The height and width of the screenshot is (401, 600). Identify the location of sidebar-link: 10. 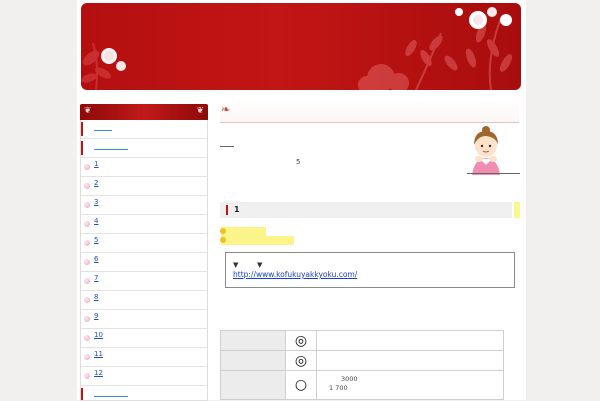
(107, 335).